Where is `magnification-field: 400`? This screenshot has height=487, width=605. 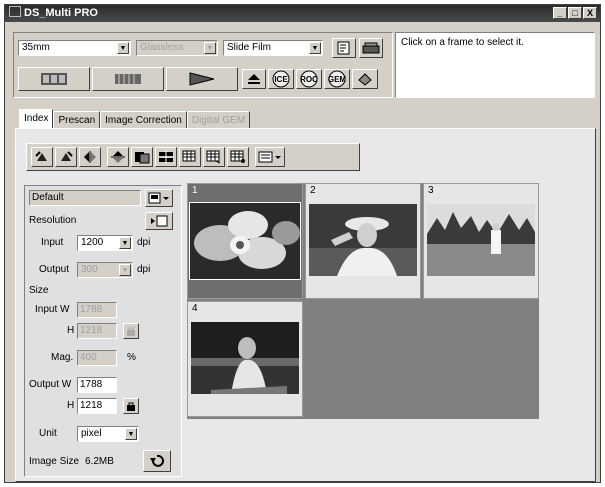 magnification-field: 400 is located at coordinates (97, 358).